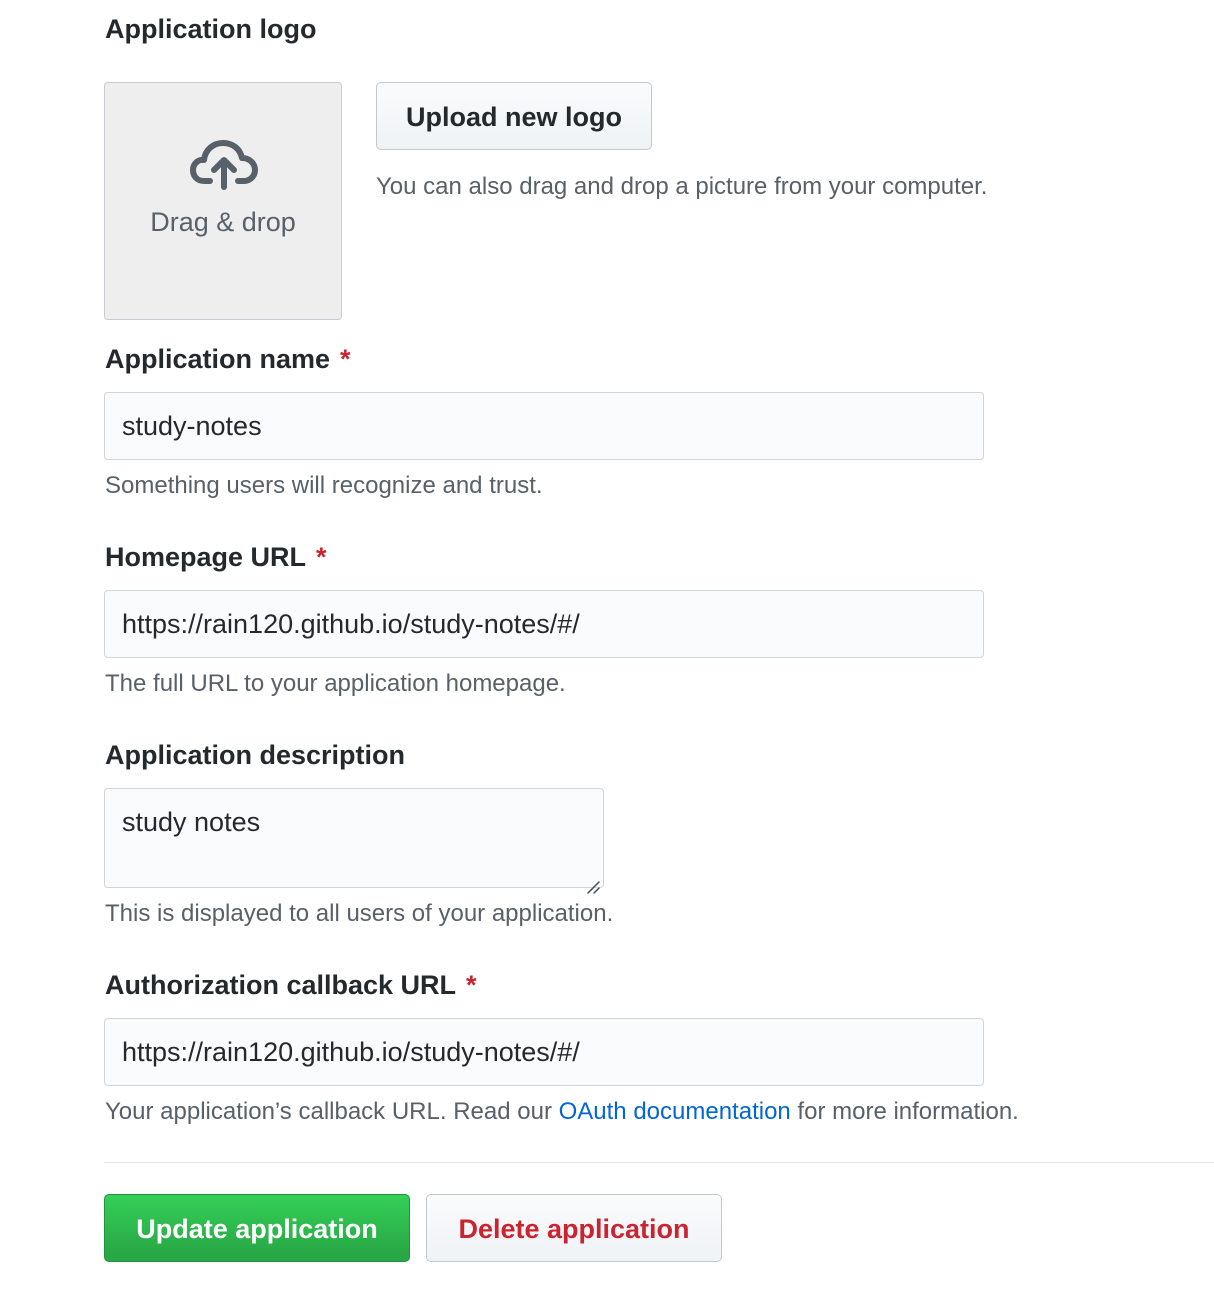 This screenshot has height=1316, width=1214. I want to click on homepage-url-label-text: Homepage URL, so click(206, 557).